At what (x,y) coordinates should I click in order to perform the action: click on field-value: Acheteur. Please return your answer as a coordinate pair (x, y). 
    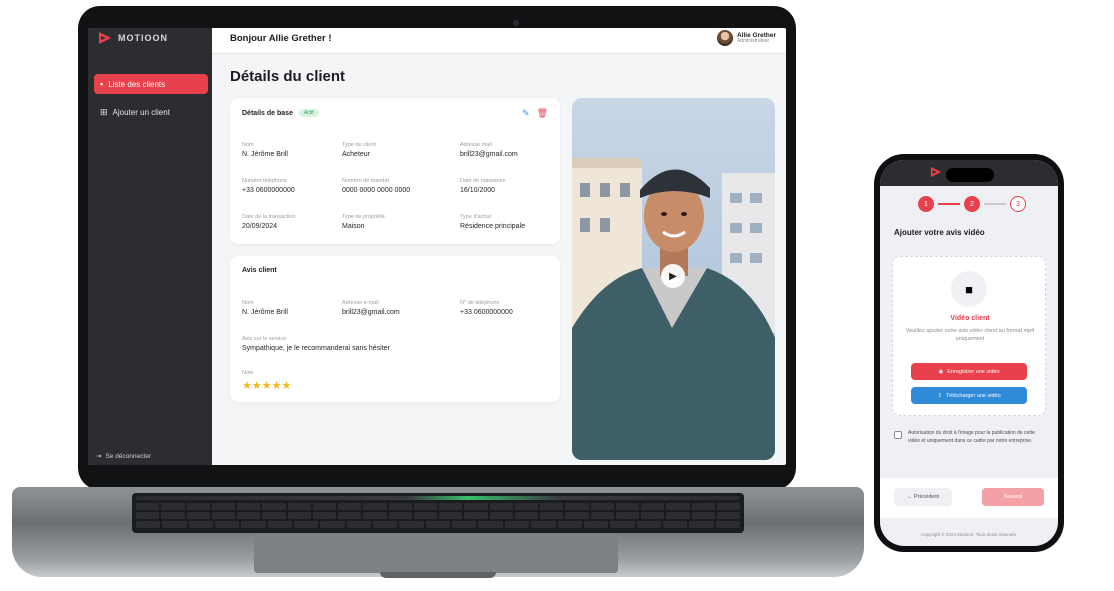
    Looking at the image, I should click on (356, 154).